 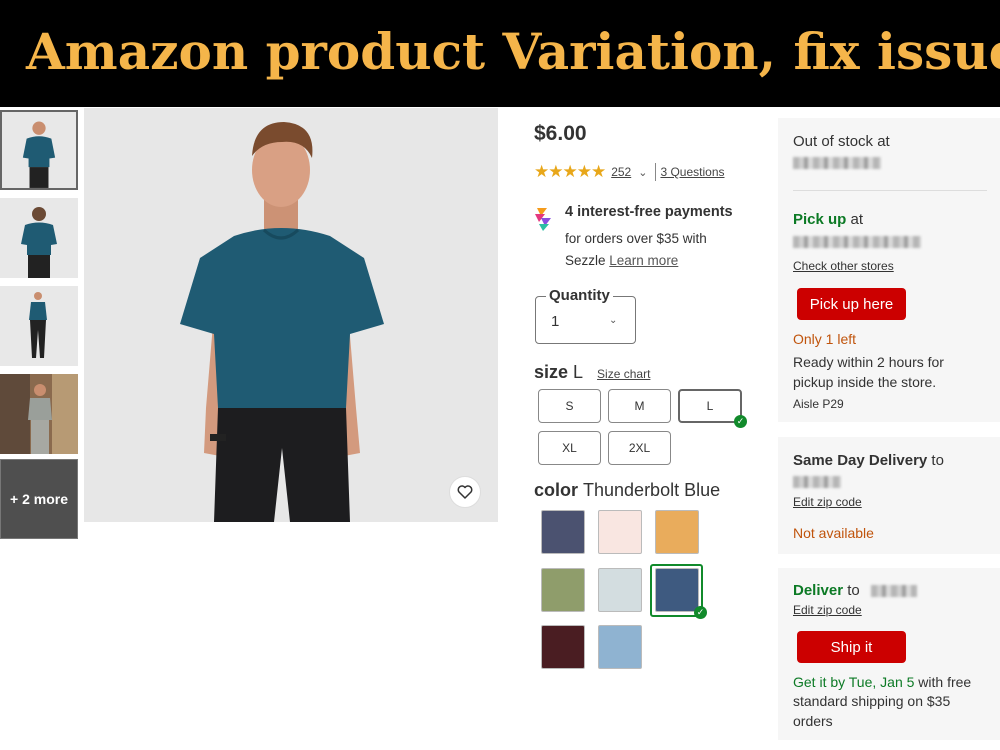 I want to click on more-images-button: + 2 more, so click(x=39, y=499).